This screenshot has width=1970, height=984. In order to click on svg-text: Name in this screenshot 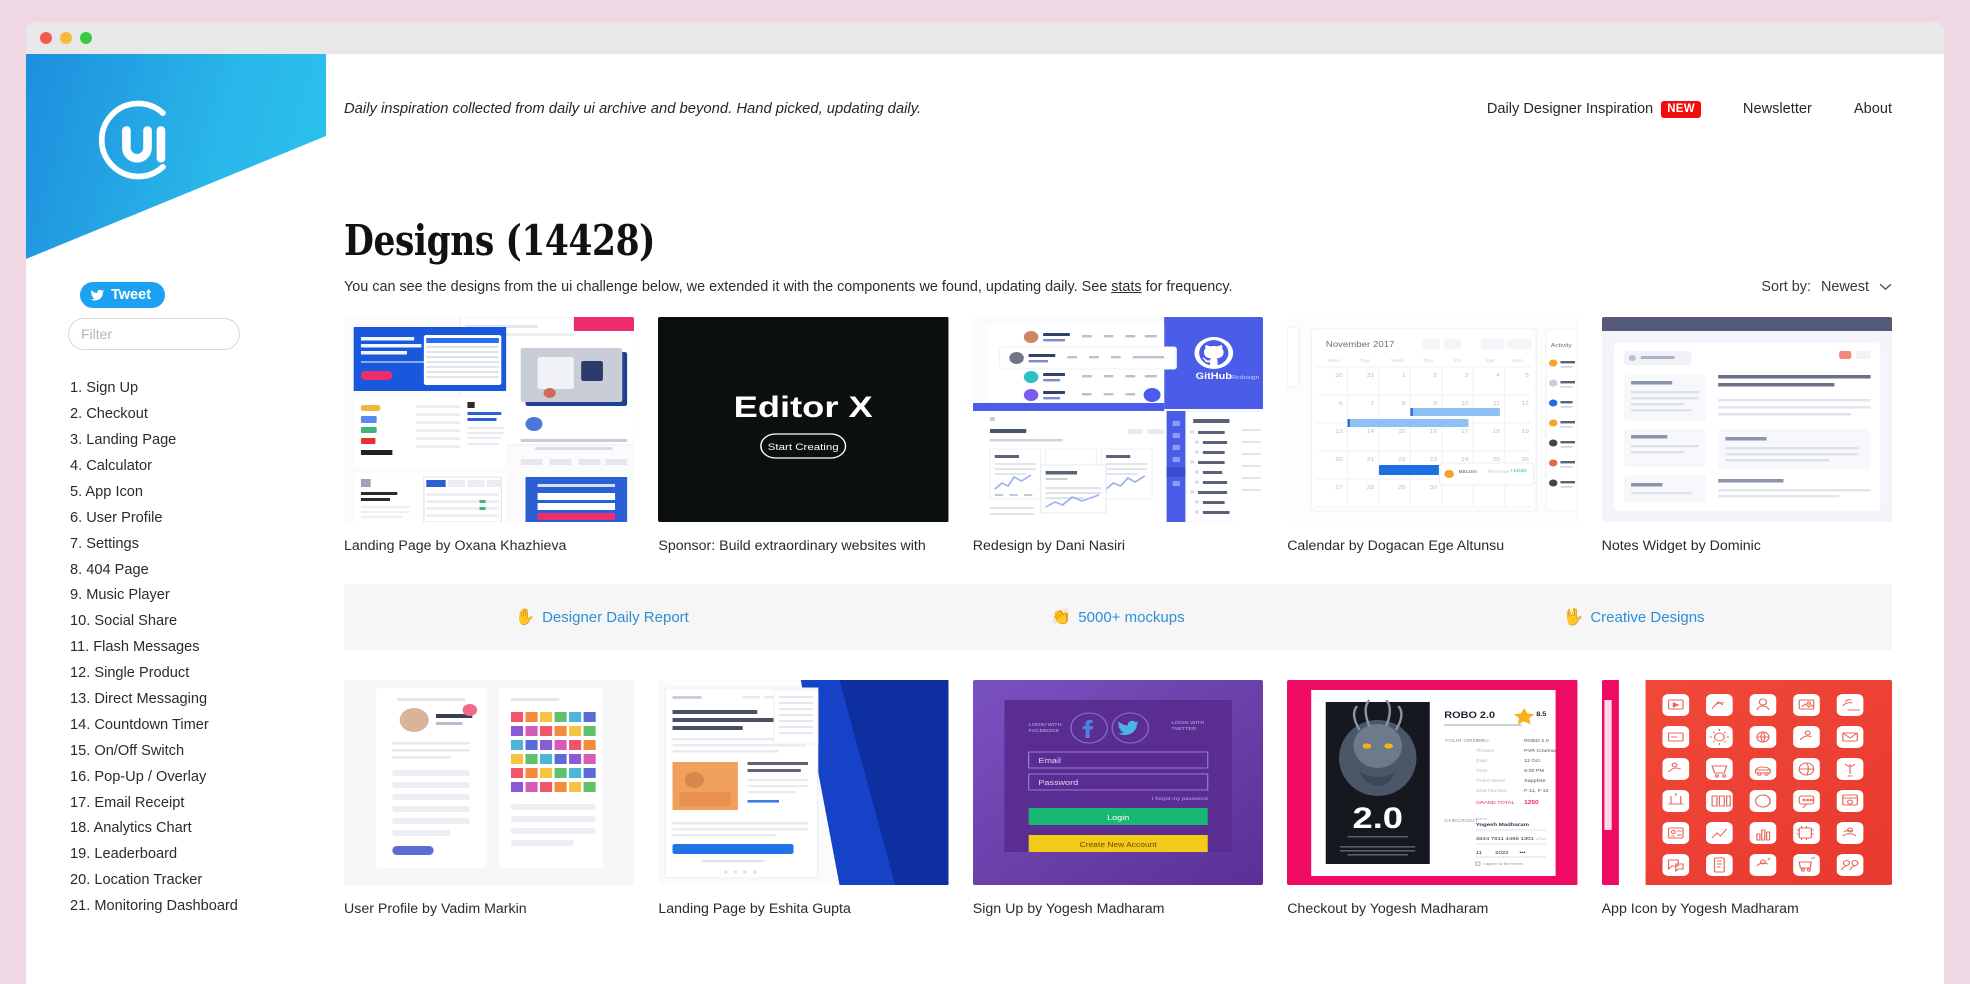, I will do `click(1482, 818)`.